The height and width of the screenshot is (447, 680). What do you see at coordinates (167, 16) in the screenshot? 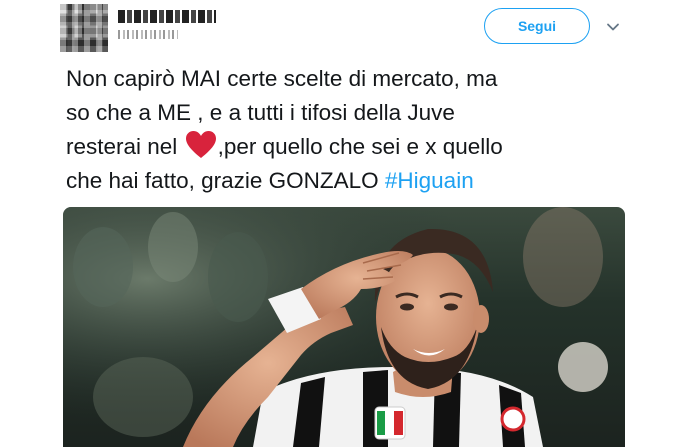
I see `user-name-pixelated` at bounding box center [167, 16].